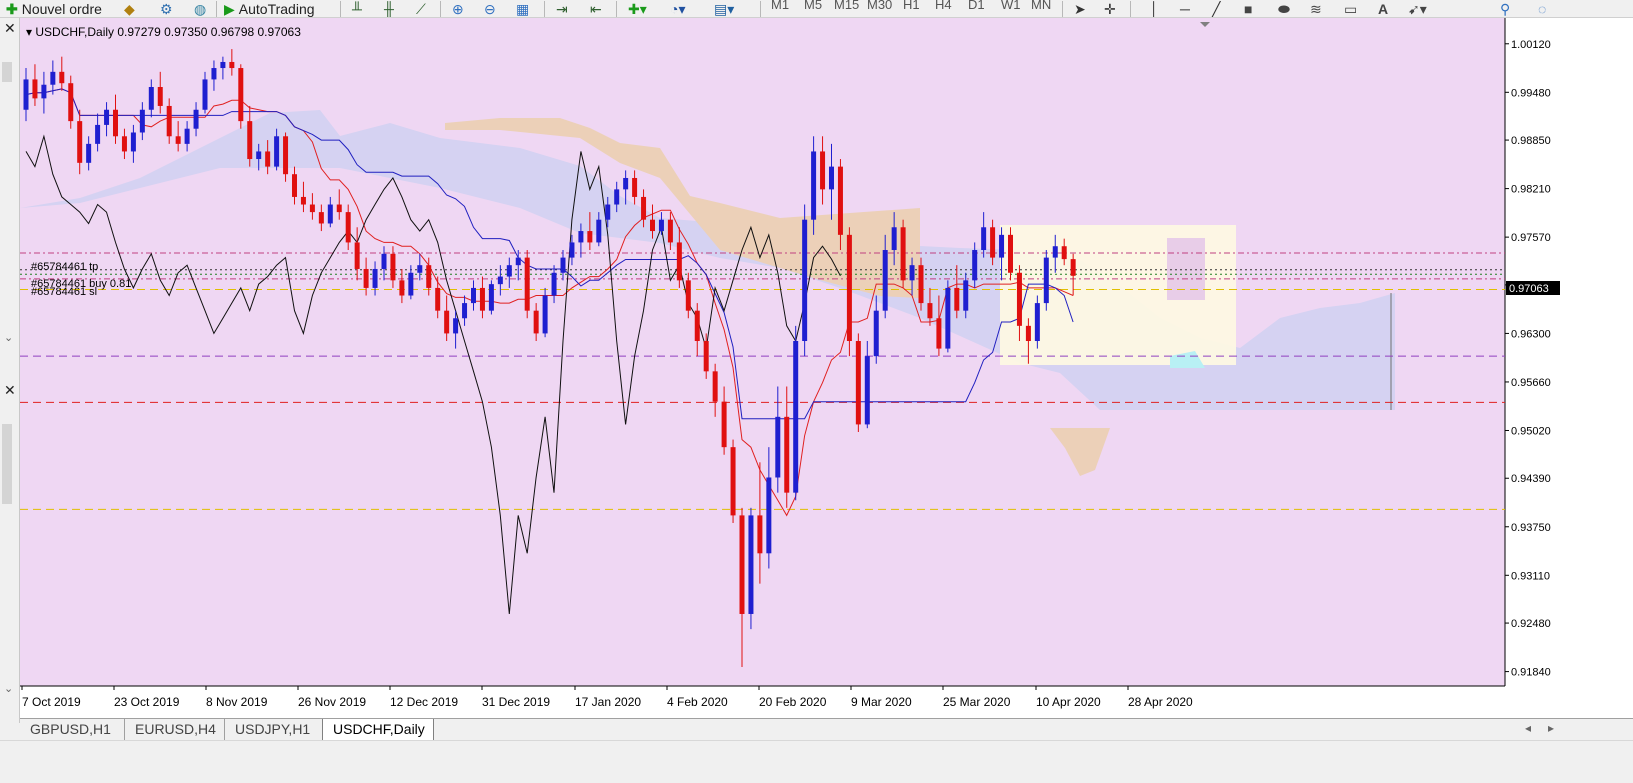 This screenshot has height=783, width=1633. Describe the element at coordinates (72, 729) in the screenshot. I see `tab-gbpusd-h1: GBPUSD,H1` at that location.